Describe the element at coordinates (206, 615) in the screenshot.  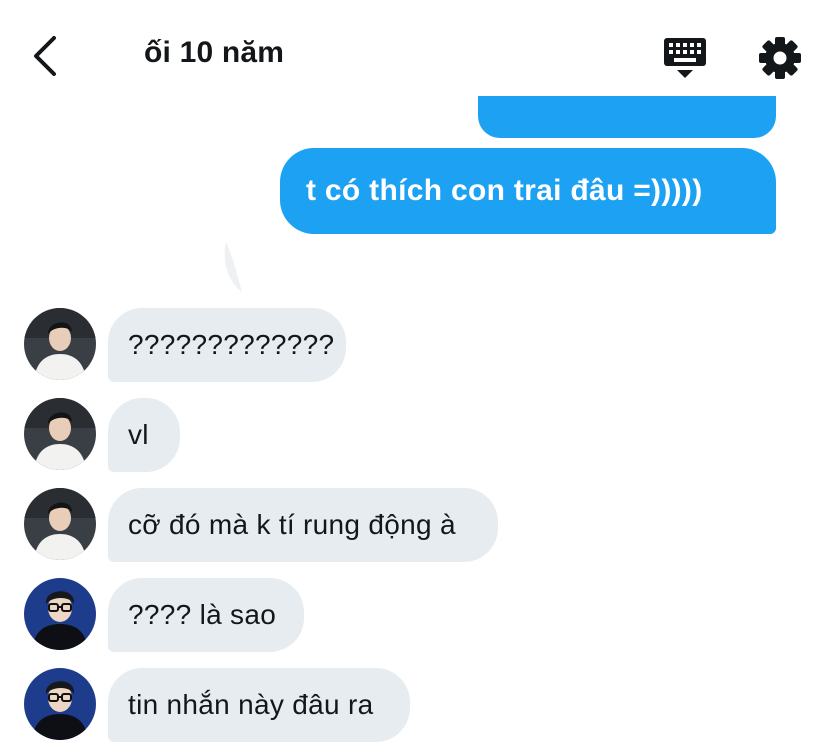
I see `received-message-bubble: ???? là sao` at that location.